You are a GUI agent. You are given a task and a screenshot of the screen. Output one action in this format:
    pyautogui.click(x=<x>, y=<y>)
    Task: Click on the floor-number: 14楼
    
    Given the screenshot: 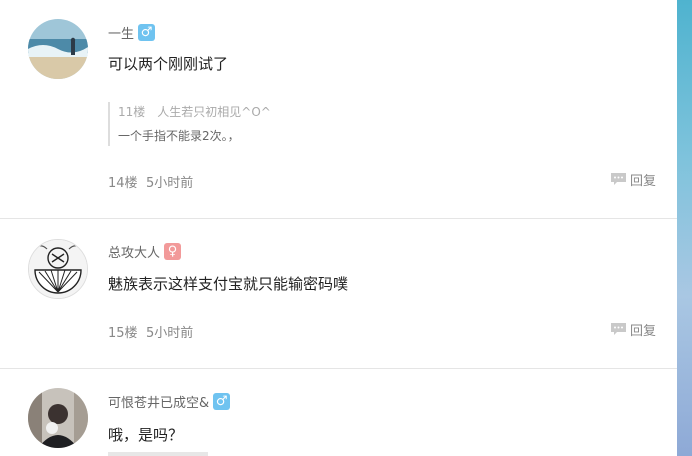 What is the action you would take?
    pyautogui.click(x=123, y=183)
    